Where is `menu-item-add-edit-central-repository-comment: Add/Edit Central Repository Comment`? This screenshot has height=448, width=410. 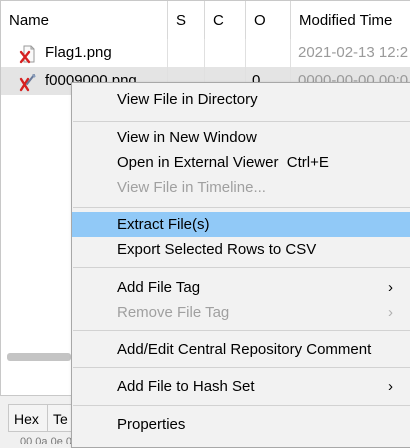
menu-item-add-edit-central-repository-comment: Add/Edit Central Repository Comment is located at coordinates (241, 349).